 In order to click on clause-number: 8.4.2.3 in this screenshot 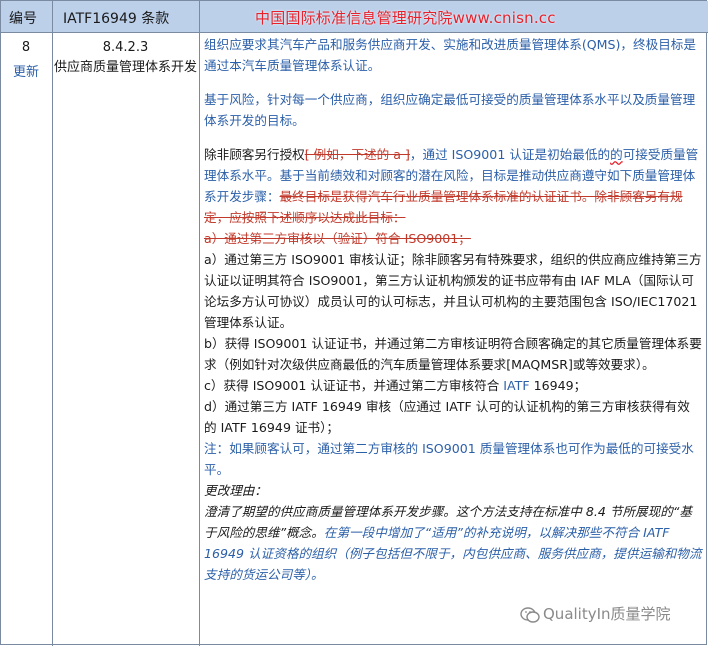, I will do `click(125, 47)`.